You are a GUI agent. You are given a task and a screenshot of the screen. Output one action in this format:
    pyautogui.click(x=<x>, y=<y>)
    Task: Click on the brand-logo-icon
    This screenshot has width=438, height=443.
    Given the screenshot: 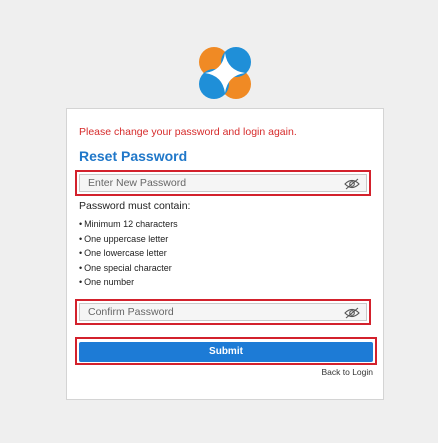 What is the action you would take?
    pyautogui.click(x=225, y=73)
    